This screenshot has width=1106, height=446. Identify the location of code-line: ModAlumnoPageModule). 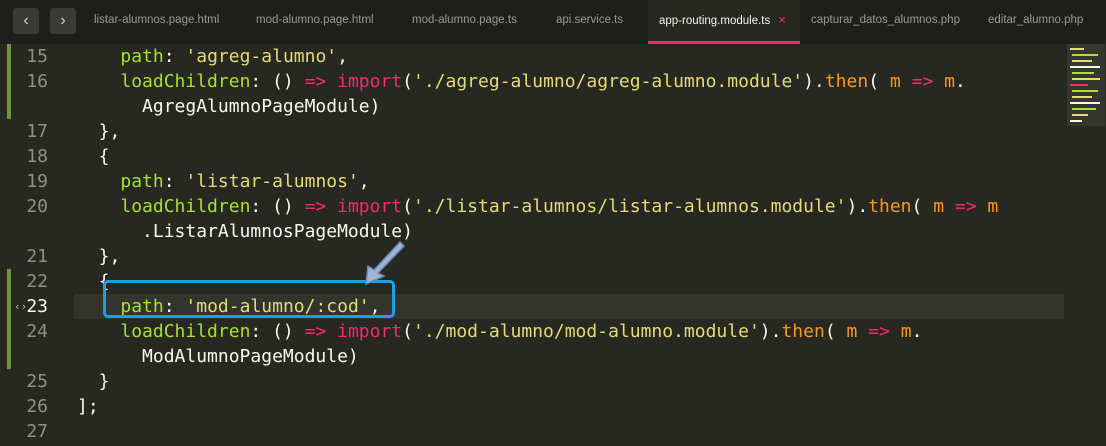
(218, 356).